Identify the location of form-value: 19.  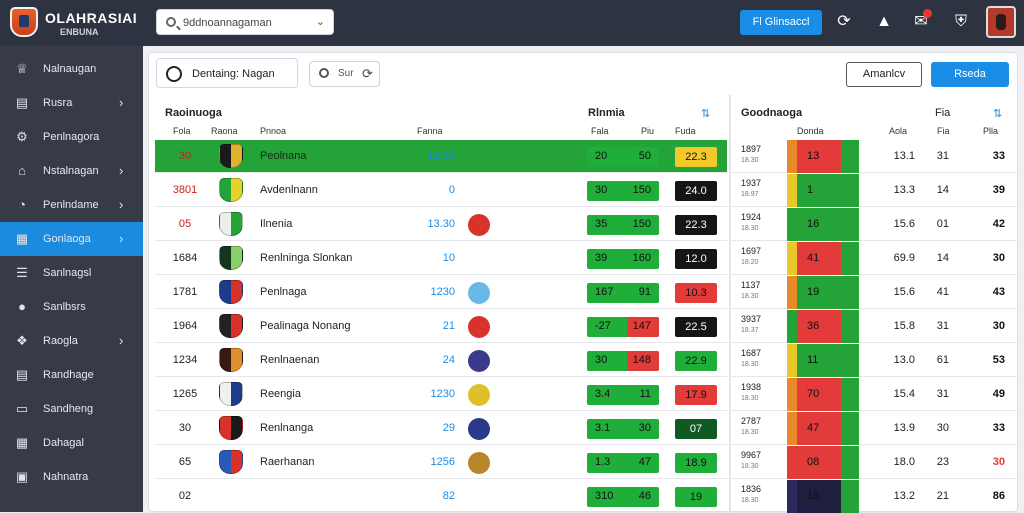
(813, 292).